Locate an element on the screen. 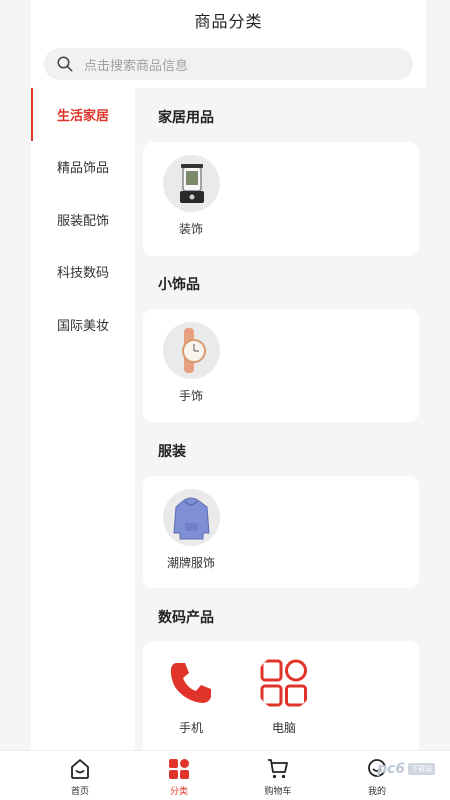  page-title: 商品分类 is located at coordinates (228, 21).